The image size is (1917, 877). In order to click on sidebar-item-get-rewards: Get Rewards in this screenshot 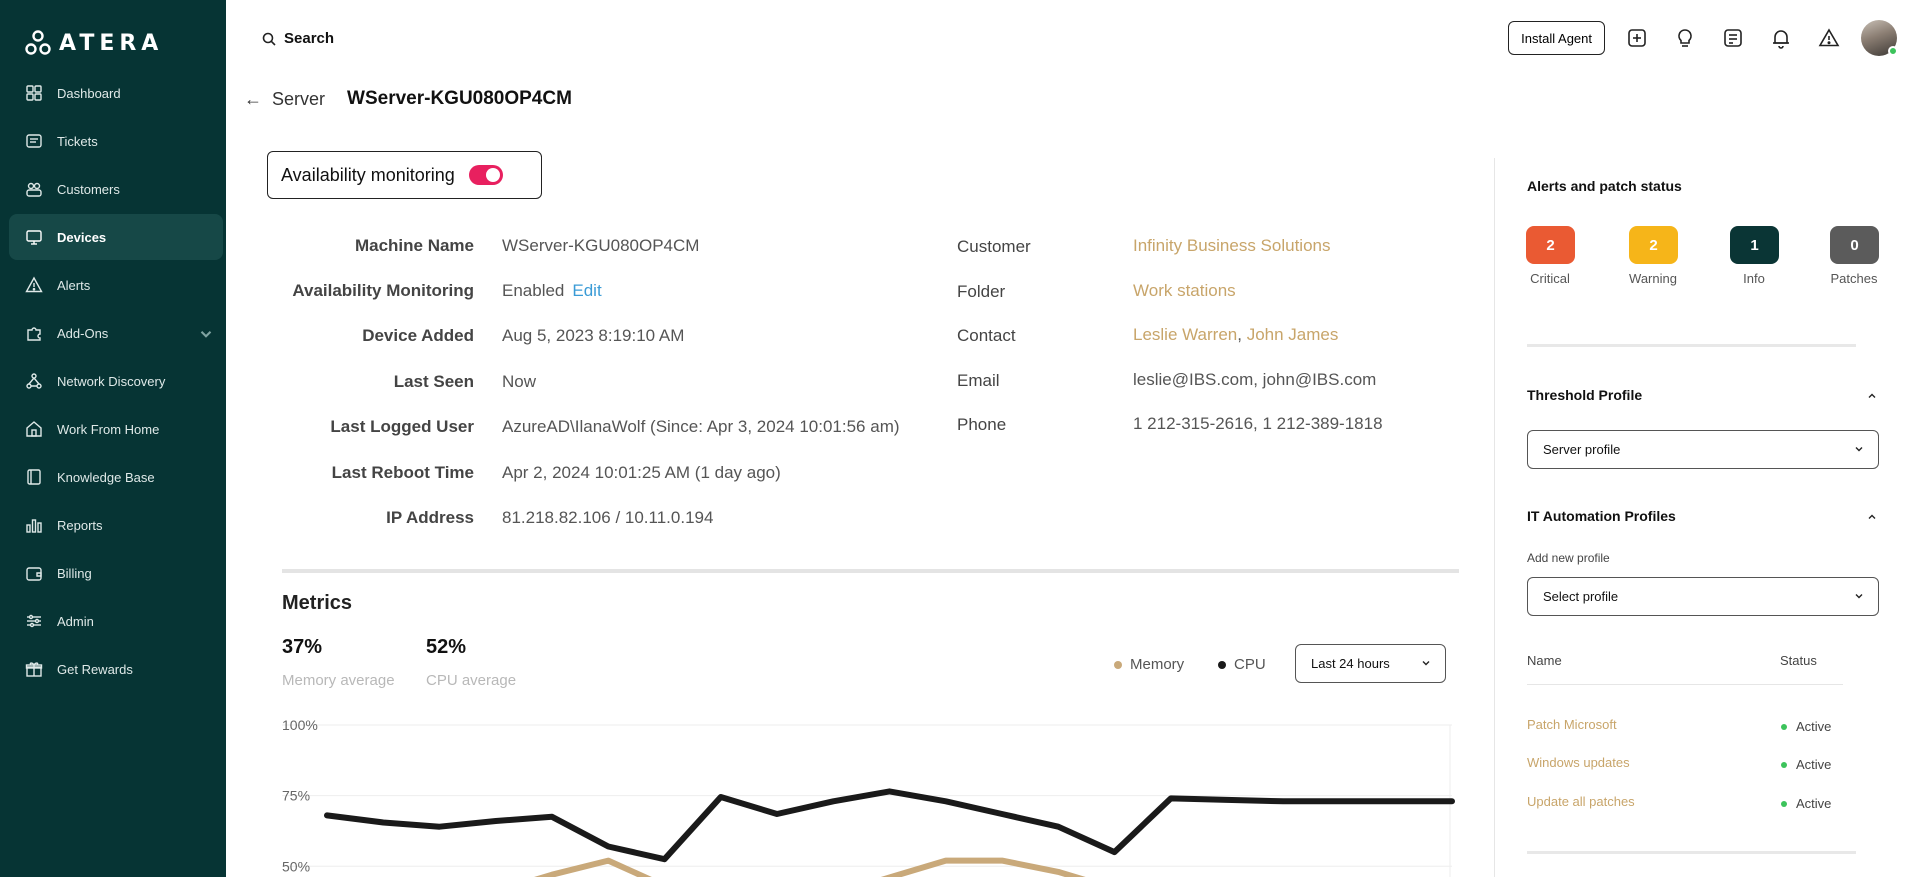, I will do `click(116, 669)`.